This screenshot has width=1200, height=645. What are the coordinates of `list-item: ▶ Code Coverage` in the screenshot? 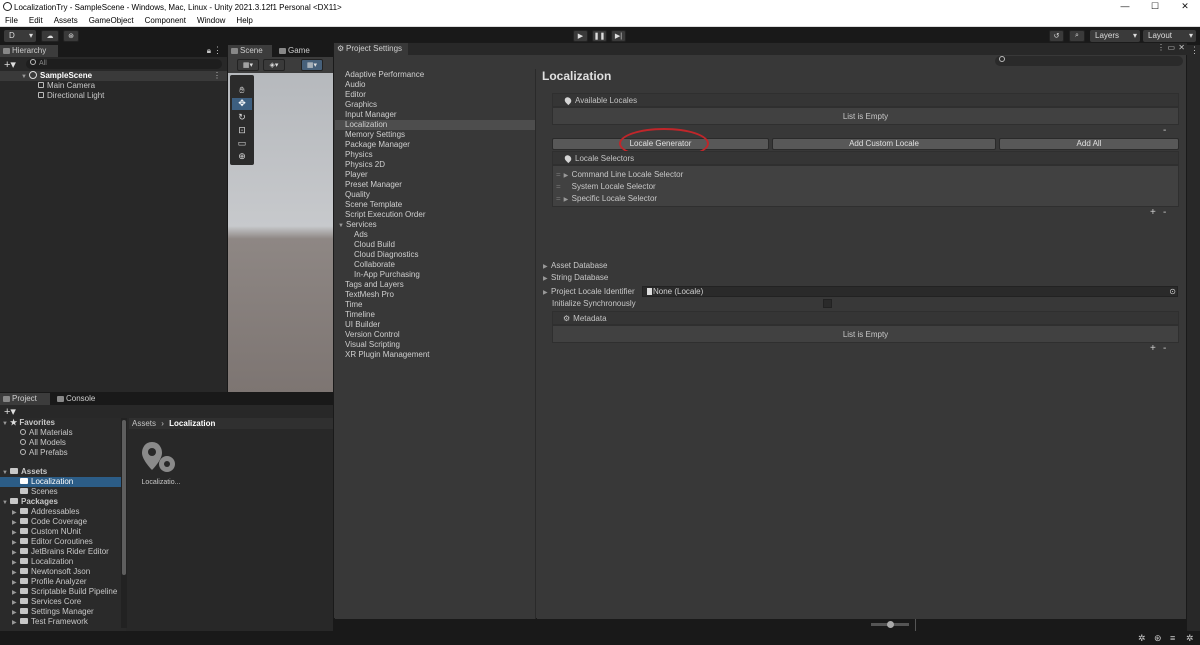 It's located at (49, 522).